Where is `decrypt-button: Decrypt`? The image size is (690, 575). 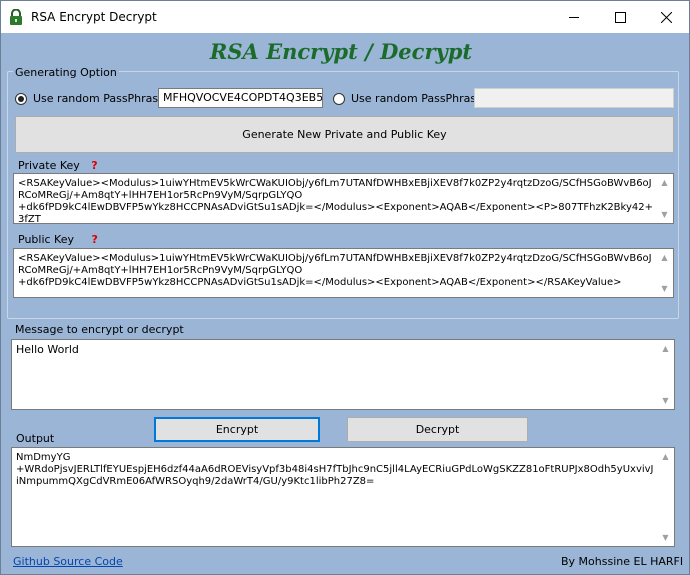 decrypt-button: Decrypt is located at coordinates (437, 429).